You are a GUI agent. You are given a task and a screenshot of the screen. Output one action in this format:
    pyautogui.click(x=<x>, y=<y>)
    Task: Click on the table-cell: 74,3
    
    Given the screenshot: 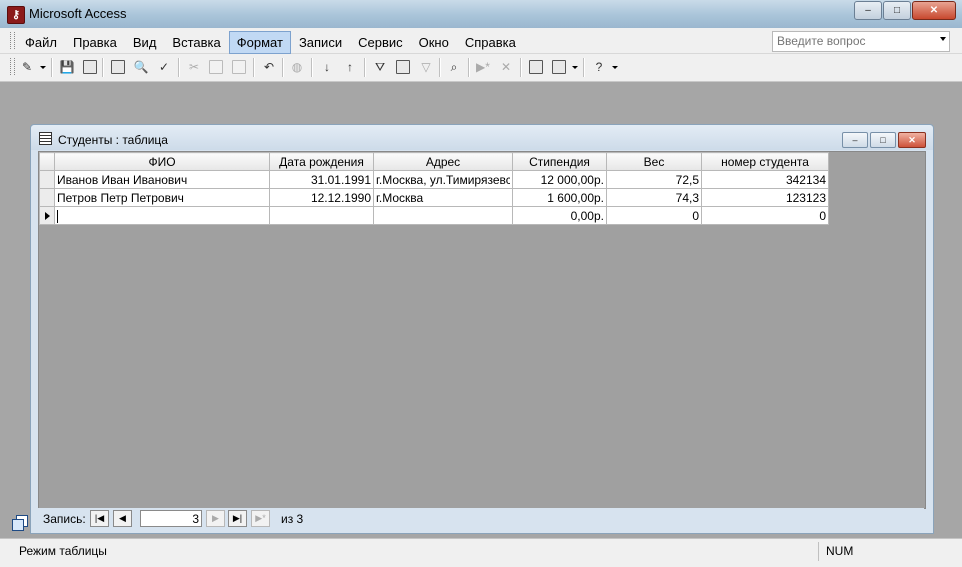 What is the action you would take?
    pyautogui.click(x=654, y=197)
    